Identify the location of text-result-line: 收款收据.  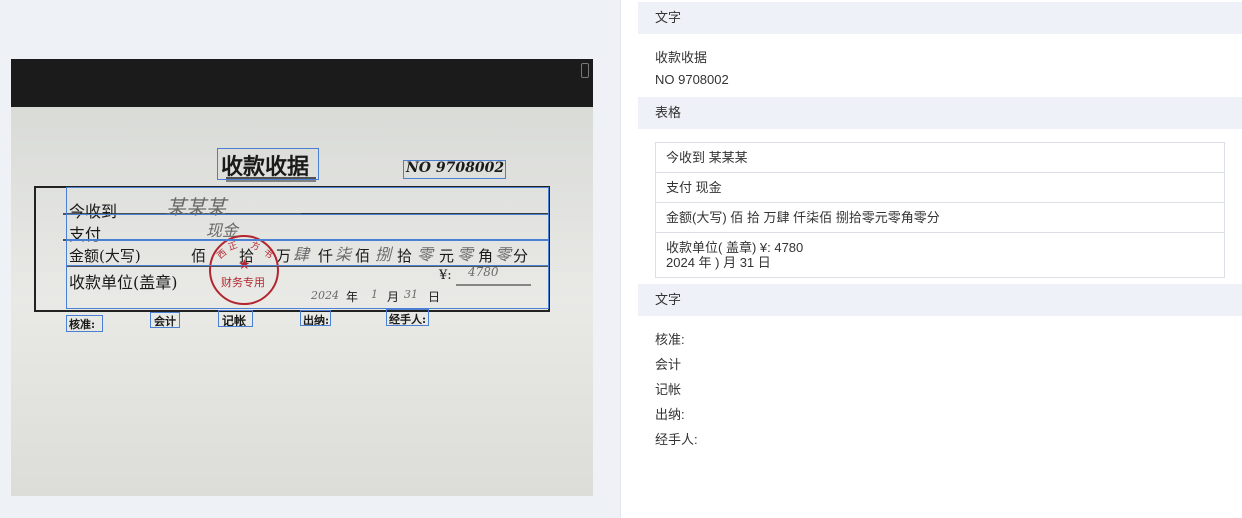
(681, 56).